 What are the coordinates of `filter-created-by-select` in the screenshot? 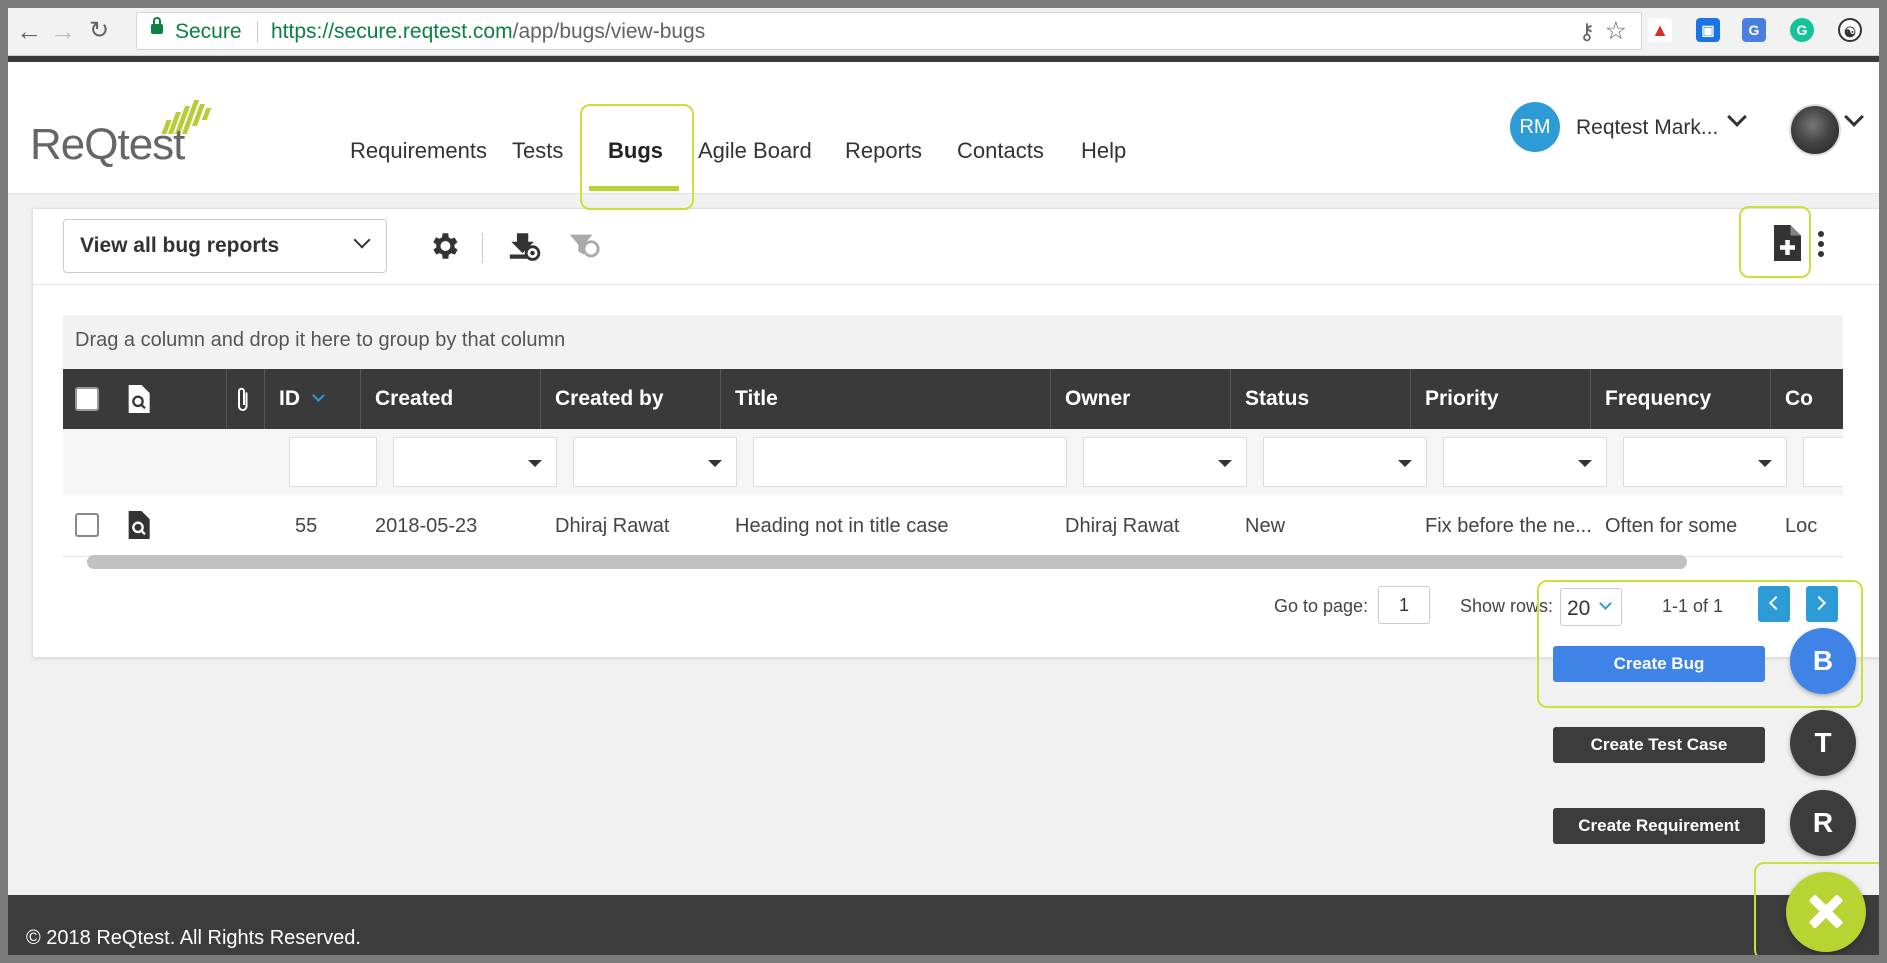 It's located at (655, 462).